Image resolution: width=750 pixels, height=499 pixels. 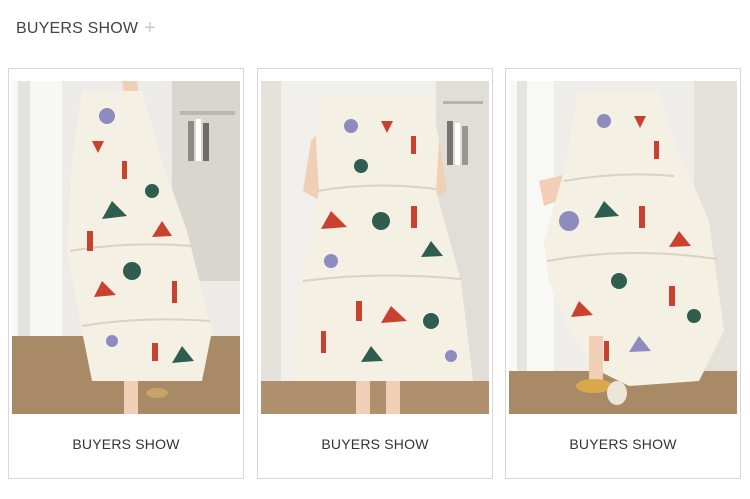 I want to click on plus-icon: +, so click(x=150, y=28).